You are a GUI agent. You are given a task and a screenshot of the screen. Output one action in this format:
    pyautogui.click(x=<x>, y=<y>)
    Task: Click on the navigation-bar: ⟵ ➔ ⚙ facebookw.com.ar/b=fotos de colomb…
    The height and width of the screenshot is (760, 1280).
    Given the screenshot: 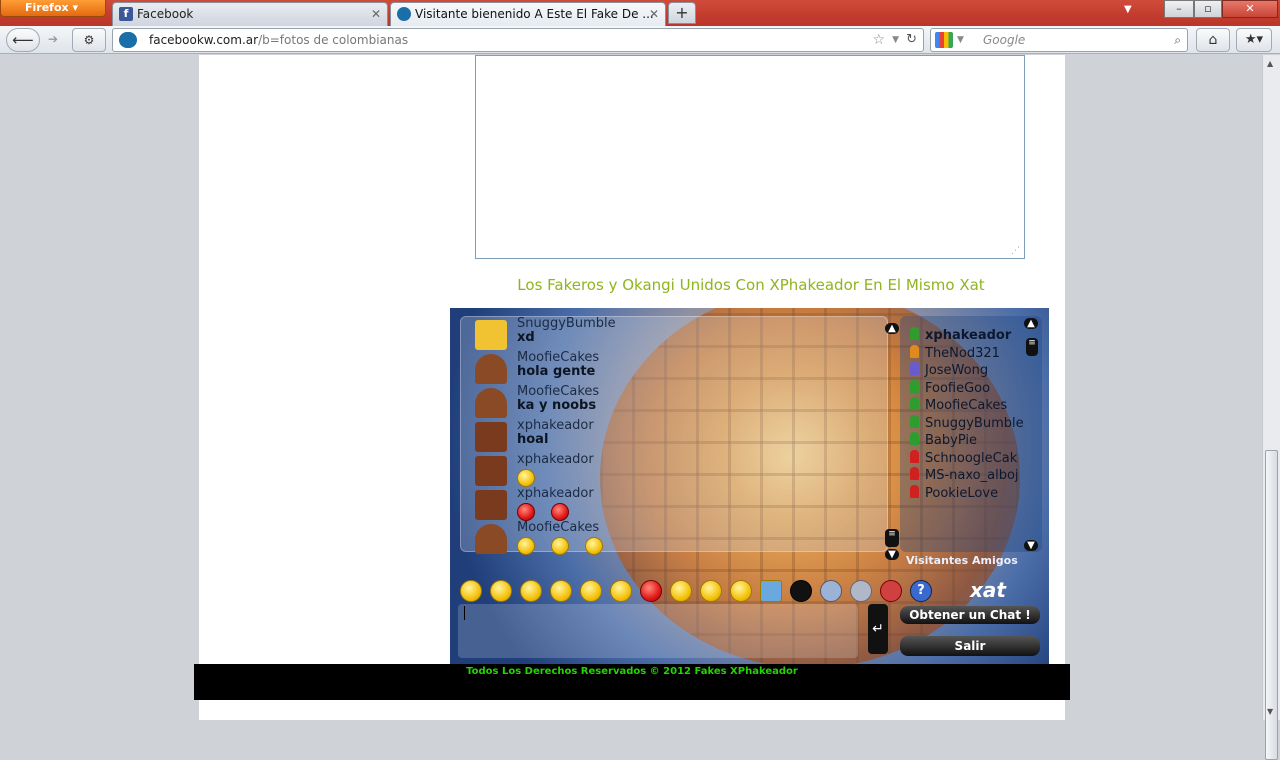 What is the action you would take?
    pyautogui.click(x=640, y=40)
    